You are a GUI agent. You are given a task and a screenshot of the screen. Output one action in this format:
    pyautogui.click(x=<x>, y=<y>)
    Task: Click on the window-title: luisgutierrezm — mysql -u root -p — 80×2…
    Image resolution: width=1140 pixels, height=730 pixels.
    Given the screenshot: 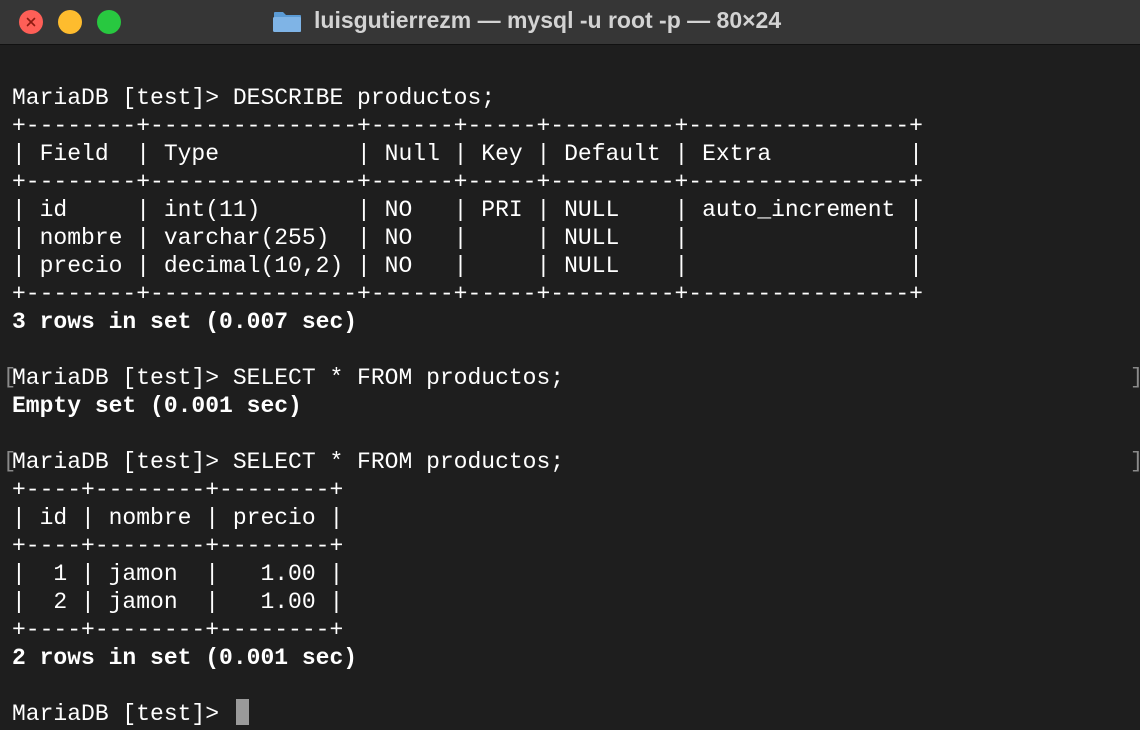 What is the action you would take?
    pyautogui.click(x=548, y=20)
    